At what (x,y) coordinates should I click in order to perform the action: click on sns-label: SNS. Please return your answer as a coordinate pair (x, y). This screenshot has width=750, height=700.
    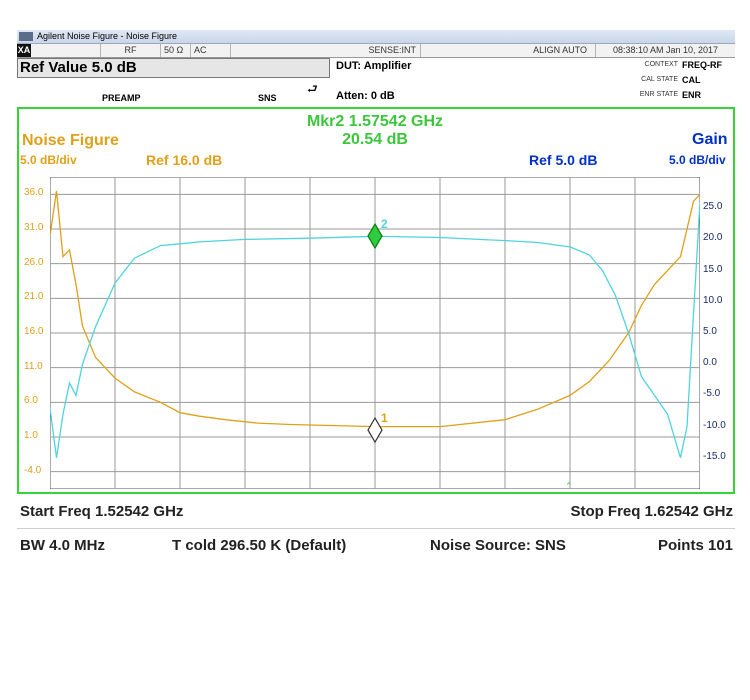
    Looking at the image, I should click on (267, 98).